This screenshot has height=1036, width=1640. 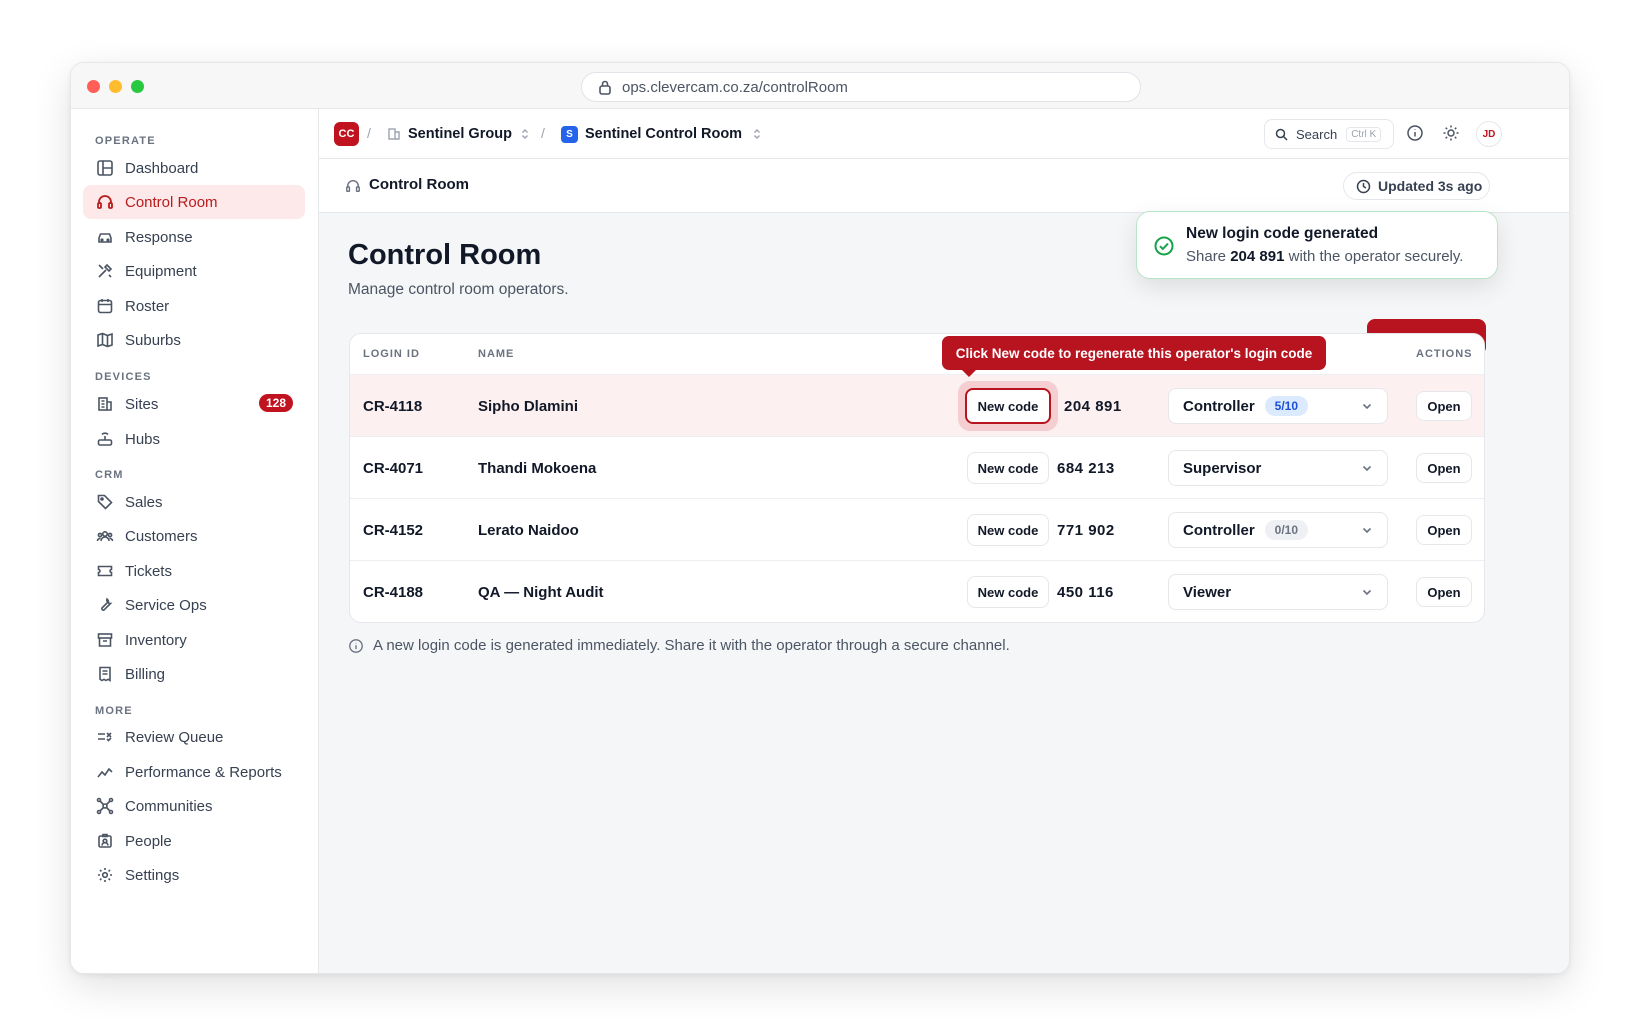 I want to click on archive-icon, so click(x=105, y=640).